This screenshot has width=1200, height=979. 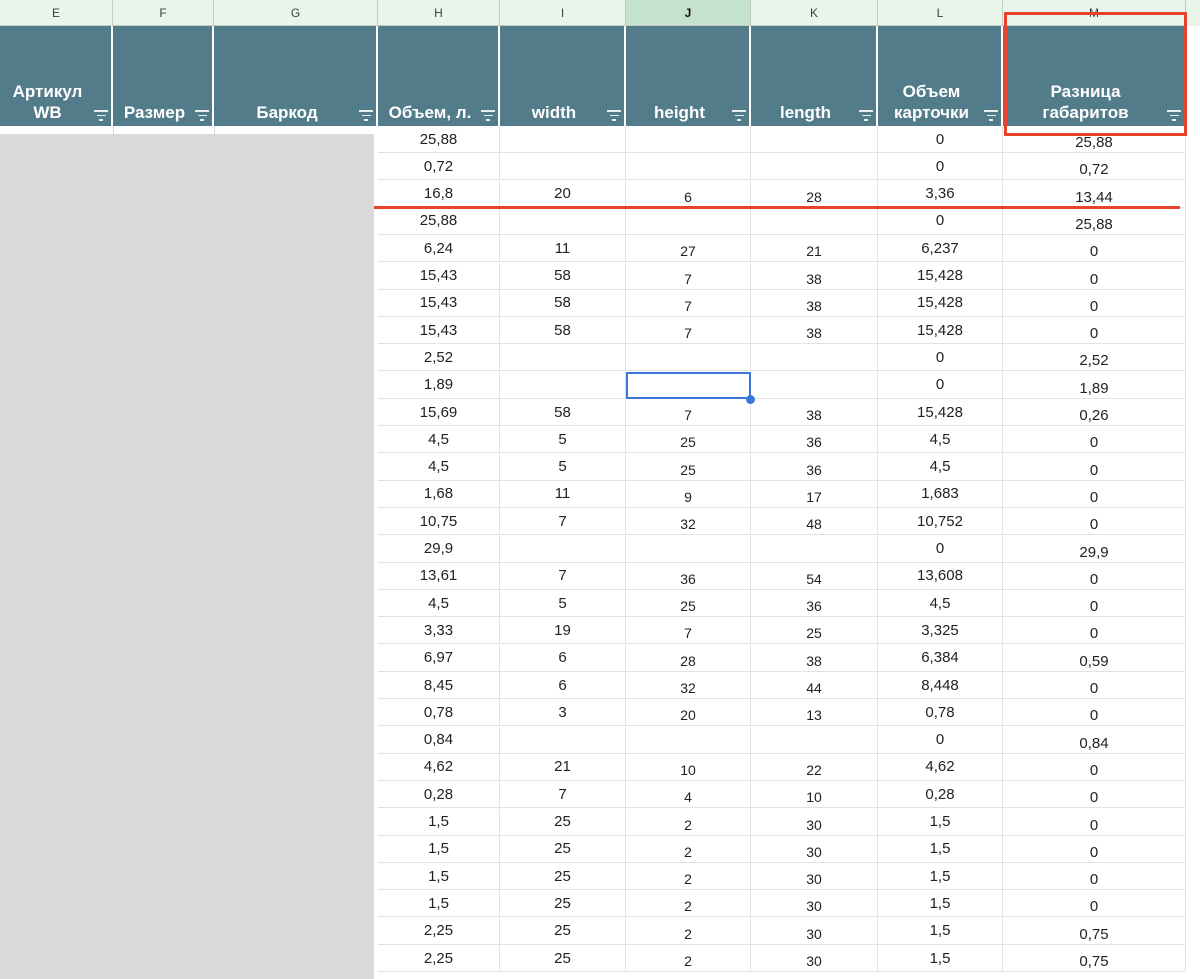 What do you see at coordinates (439, 412) in the screenshot?
I see `cell-h: 15,69` at bounding box center [439, 412].